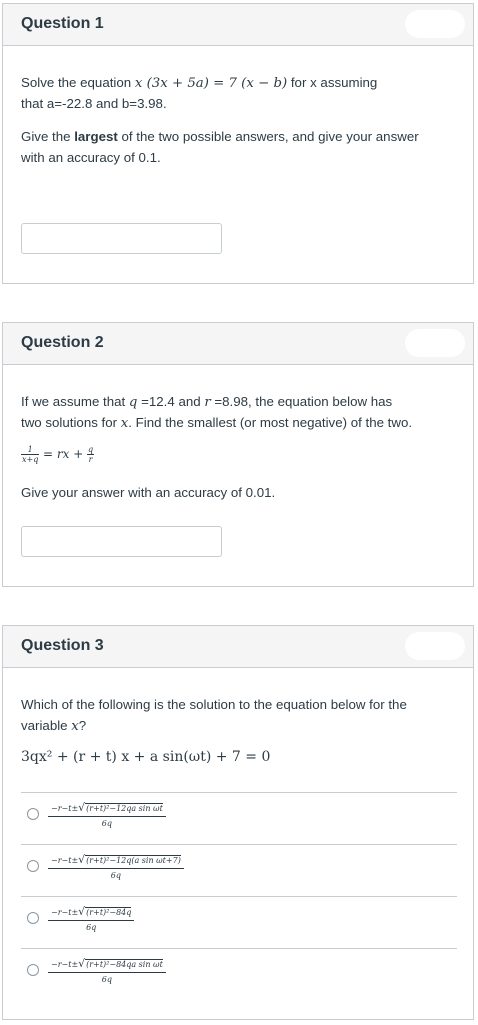 This screenshot has height=1025, width=478. Describe the element at coordinates (239, 922) in the screenshot. I see `answer-option-3: −r−t±√(r+t)²−84q 6q` at that location.